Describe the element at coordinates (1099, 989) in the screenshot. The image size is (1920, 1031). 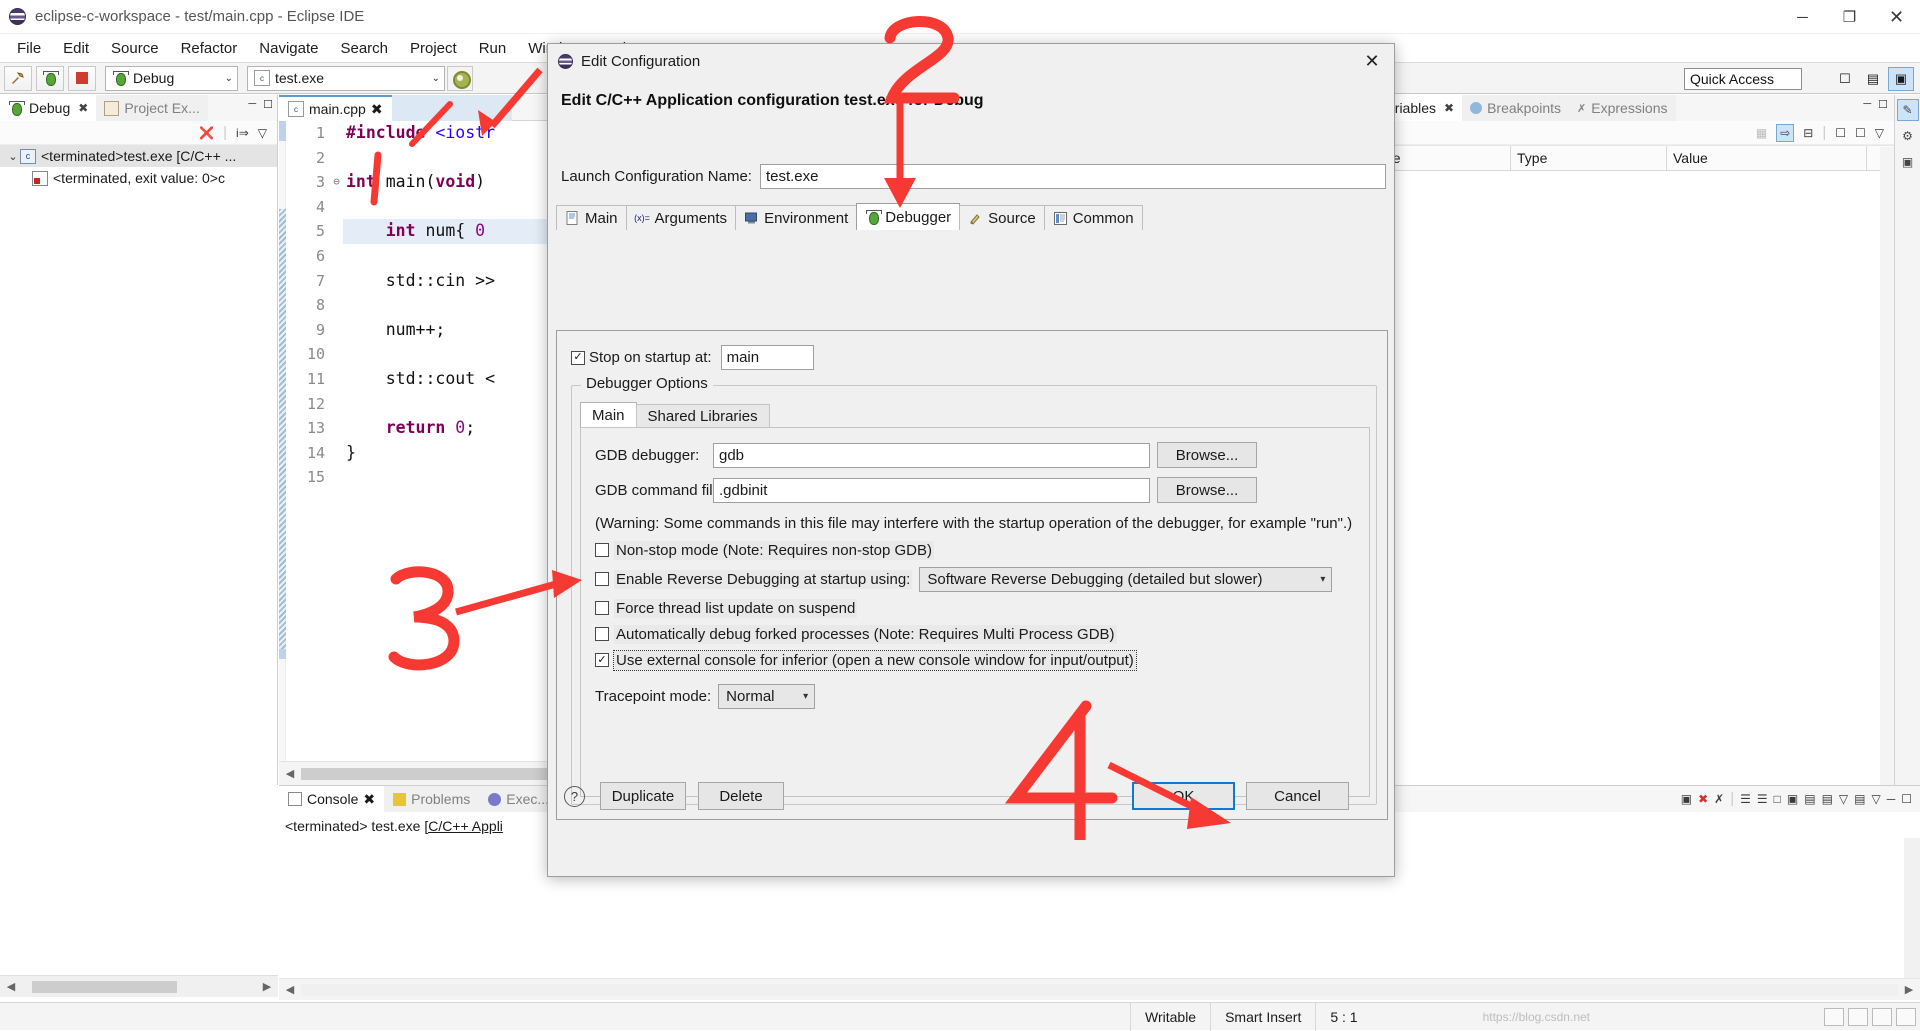
I see `console-horizontal-scrollbar: ◀ ▶` at that location.